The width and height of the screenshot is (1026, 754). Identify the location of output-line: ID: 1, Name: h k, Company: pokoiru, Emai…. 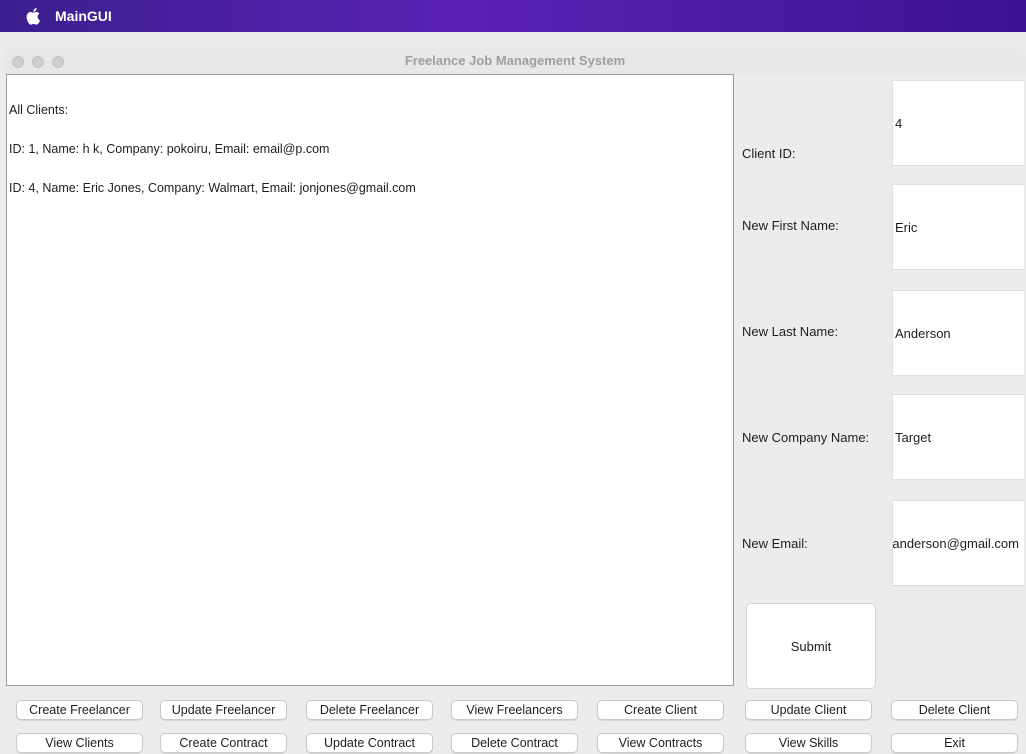
(169, 149).